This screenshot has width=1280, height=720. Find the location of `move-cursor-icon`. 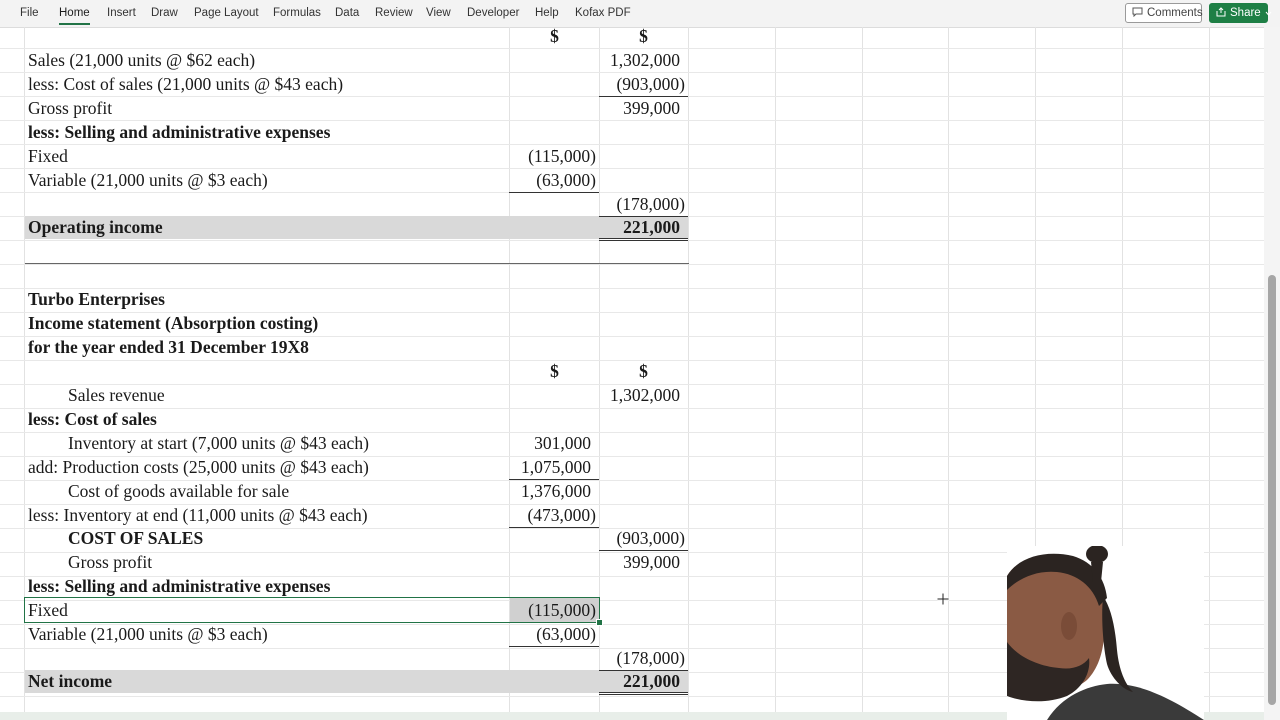

move-cursor-icon is located at coordinates (943, 598).